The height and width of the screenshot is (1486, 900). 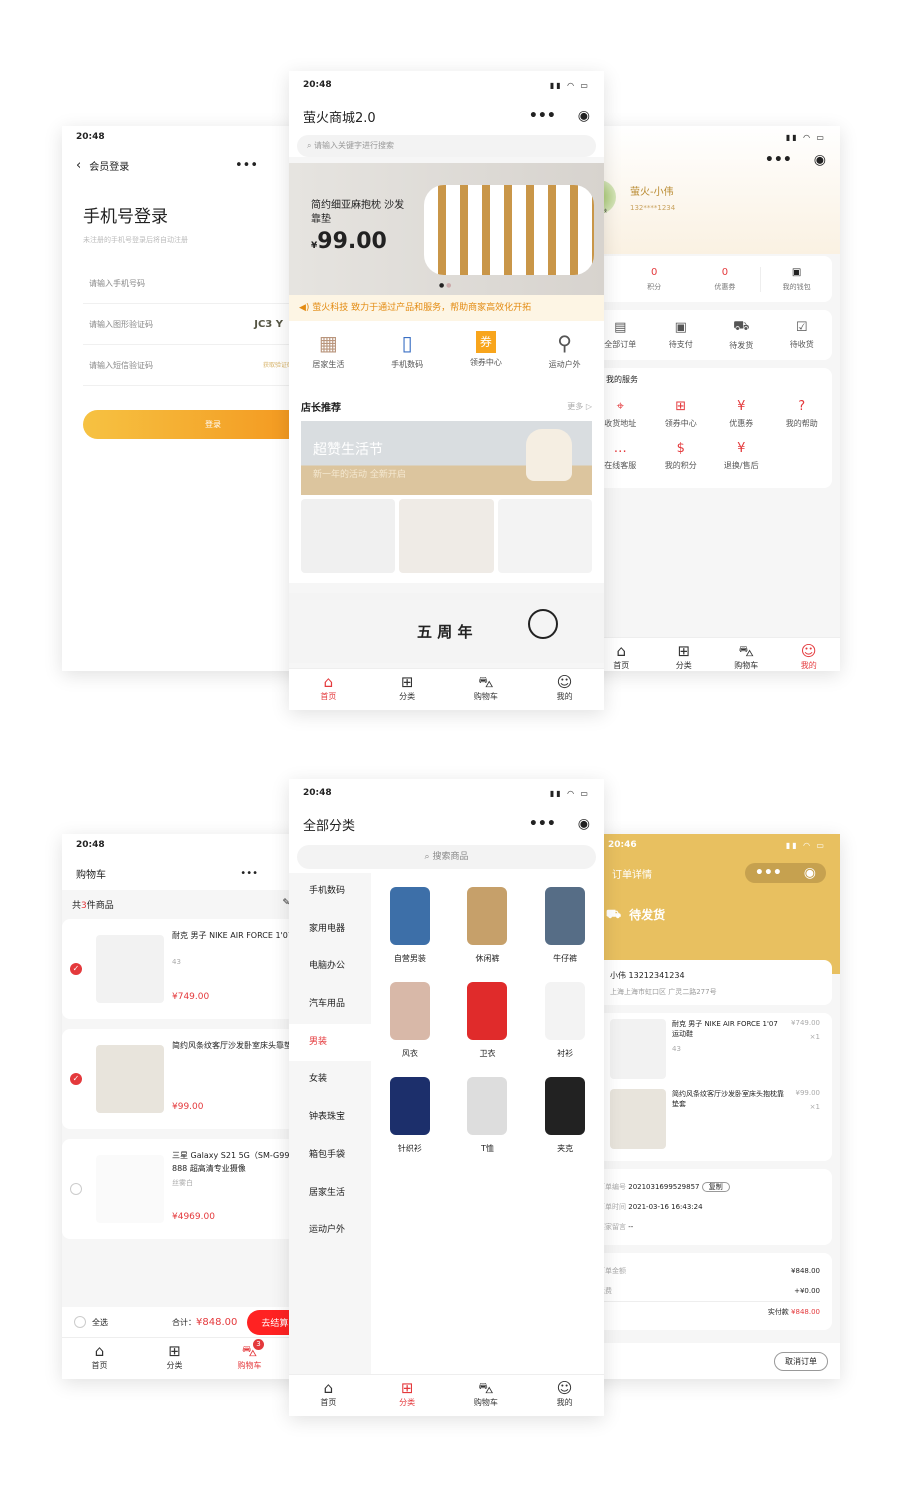 I want to click on pending-receipt: ☑ 待收货, so click(x=802, y=335).